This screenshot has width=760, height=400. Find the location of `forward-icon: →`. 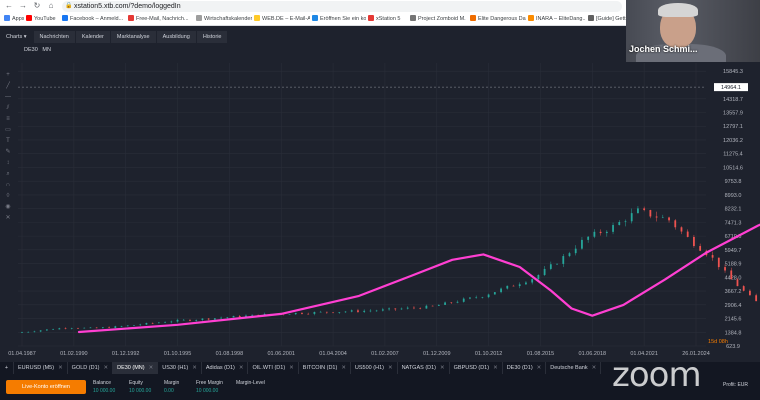

forward-icon: → is located at coordinates (23, 6).